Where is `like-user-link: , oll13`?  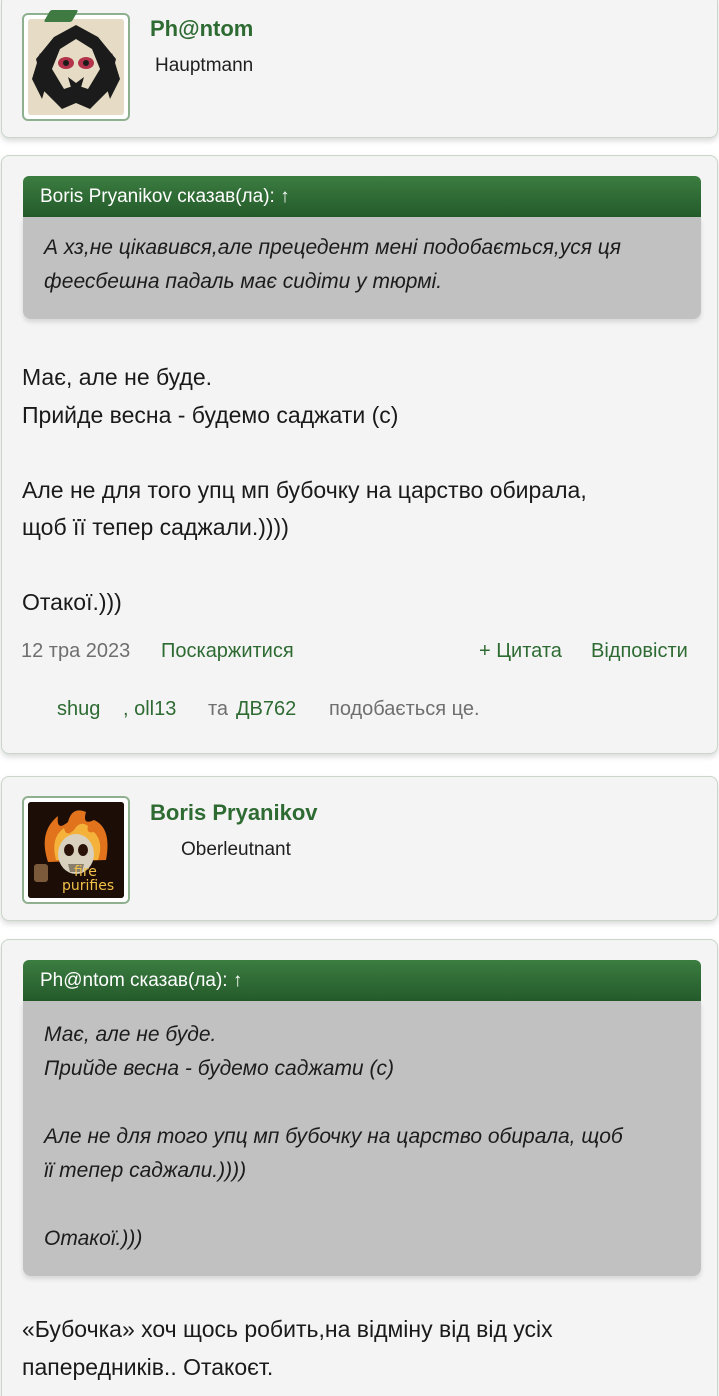 like-user-link: , oll13 is located at coordinates (149, 709).